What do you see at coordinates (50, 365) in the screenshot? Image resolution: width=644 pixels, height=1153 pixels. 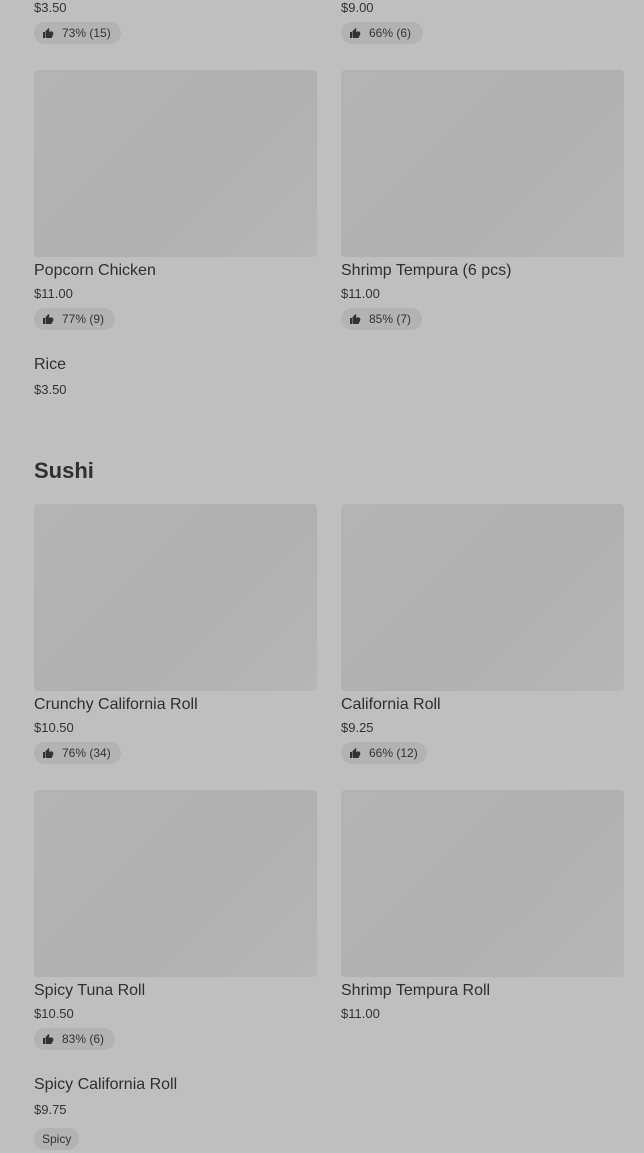 I see `item-name: Rice` at bounding box center [50, 365].